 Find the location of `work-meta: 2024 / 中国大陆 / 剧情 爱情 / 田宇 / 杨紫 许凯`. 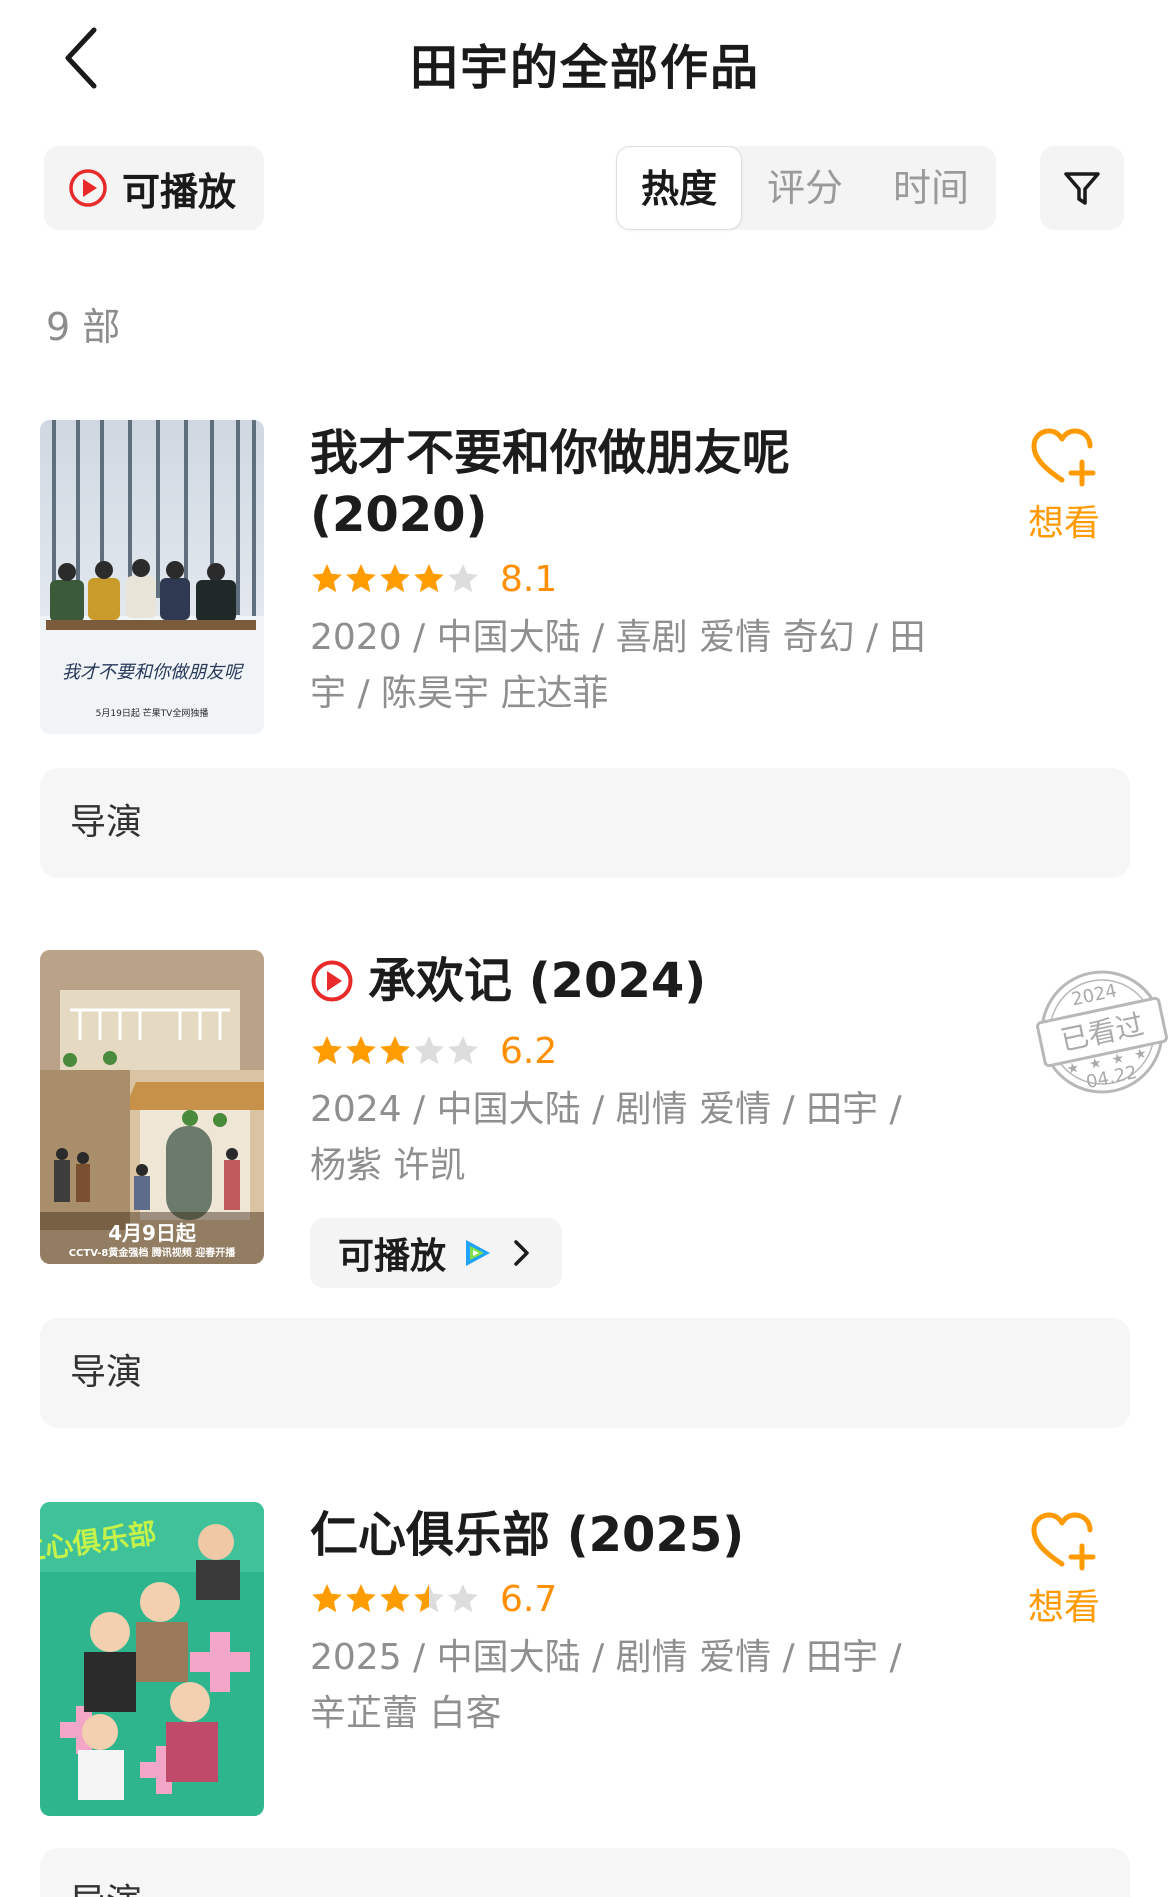

work-meta: 2024 / 中国大陆 / 剧情 爱情 / 田宇 / 杨紫 许凯 is located at coordinates (640, 1138).